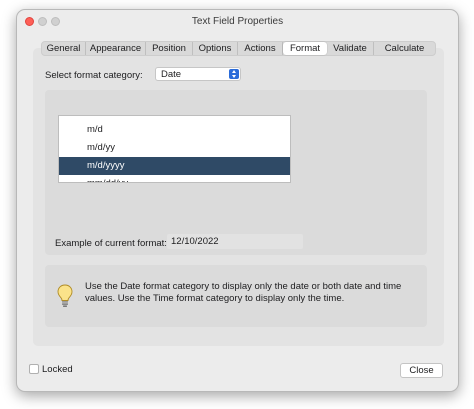 The image size is (474, 409). I want to click on example-format-label: Example of current format:, so click(111, 243).